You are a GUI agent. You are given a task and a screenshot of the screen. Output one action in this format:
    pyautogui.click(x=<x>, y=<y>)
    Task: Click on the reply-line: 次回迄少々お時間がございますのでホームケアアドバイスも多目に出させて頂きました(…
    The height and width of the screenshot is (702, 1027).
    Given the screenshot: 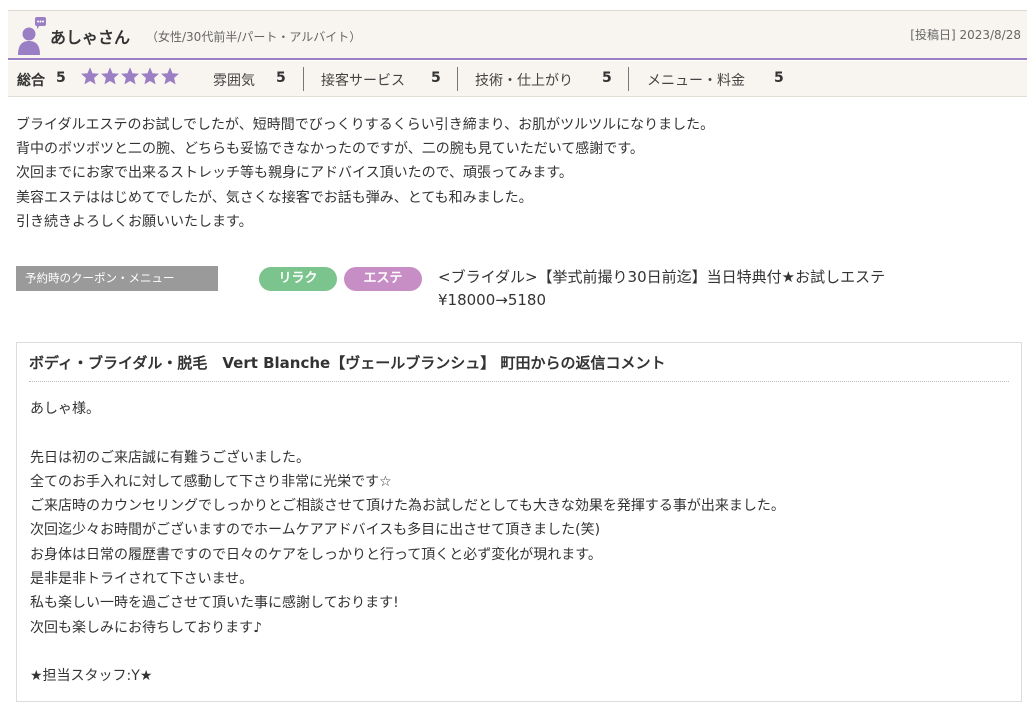 What is the action you would take?
    pyautogui.click(x=315, y=530)
    